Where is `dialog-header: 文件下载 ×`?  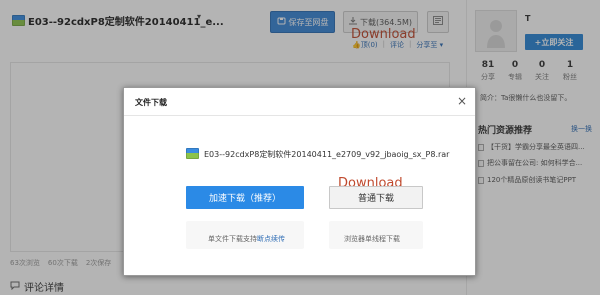 dialog-header: 文件下载 × is located at coordinates (299, 102).